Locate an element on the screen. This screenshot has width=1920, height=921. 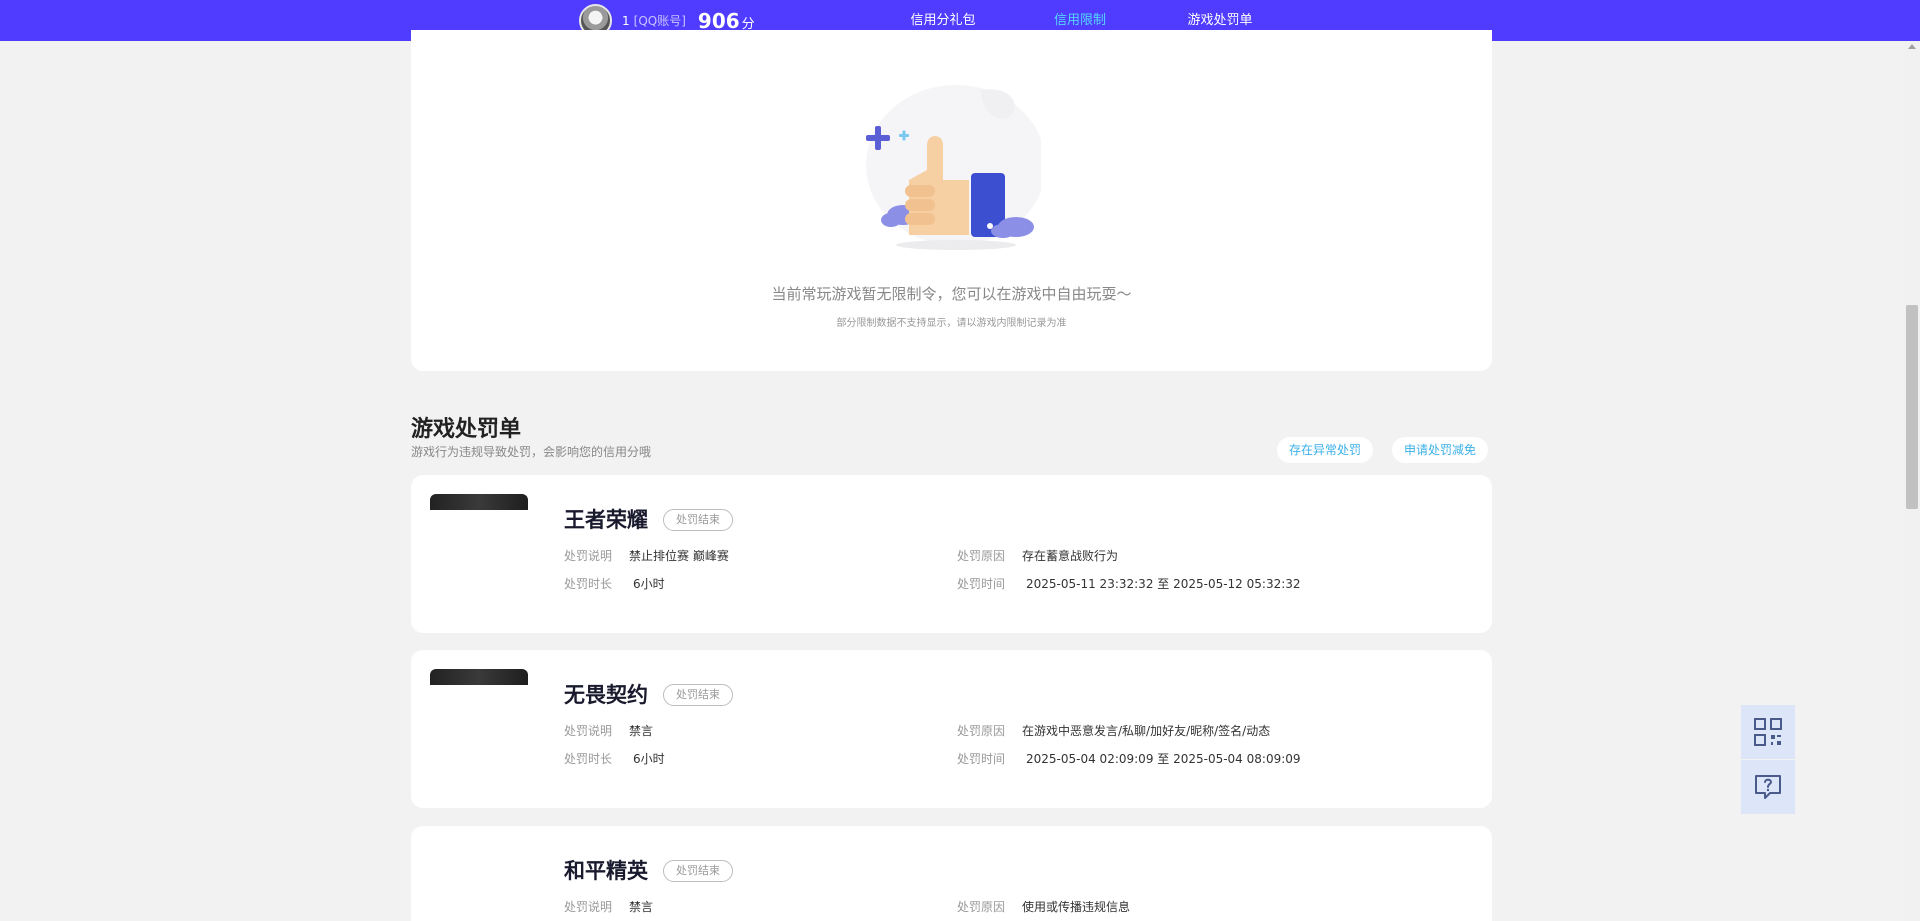
credit-score: 906 is located at coordinates (718, 20).